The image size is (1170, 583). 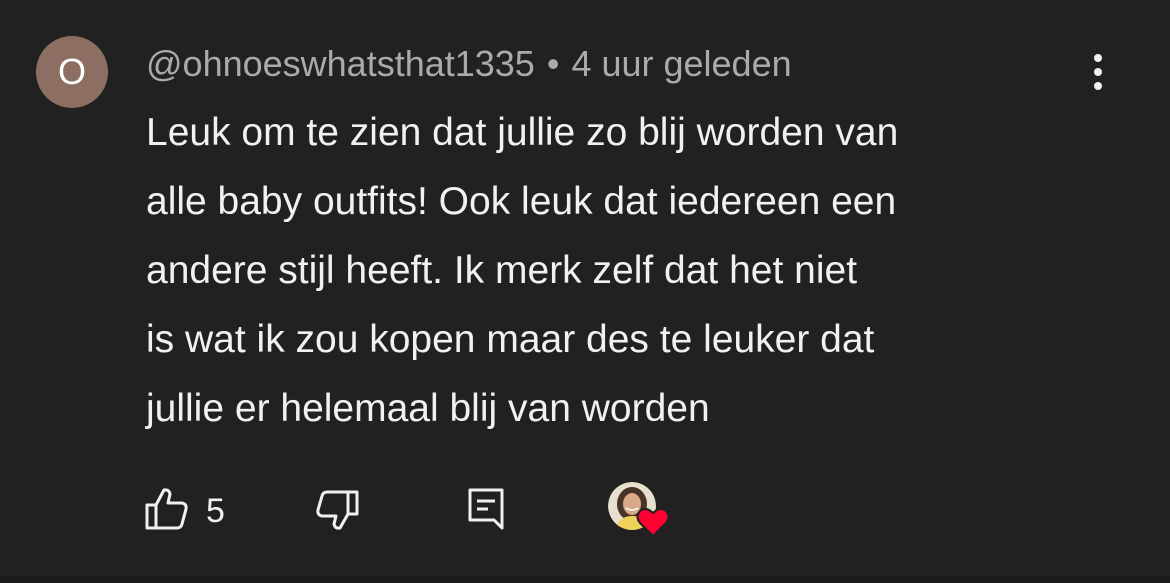 I want to click on creator-heart-badge, so click(x=641, y=512).